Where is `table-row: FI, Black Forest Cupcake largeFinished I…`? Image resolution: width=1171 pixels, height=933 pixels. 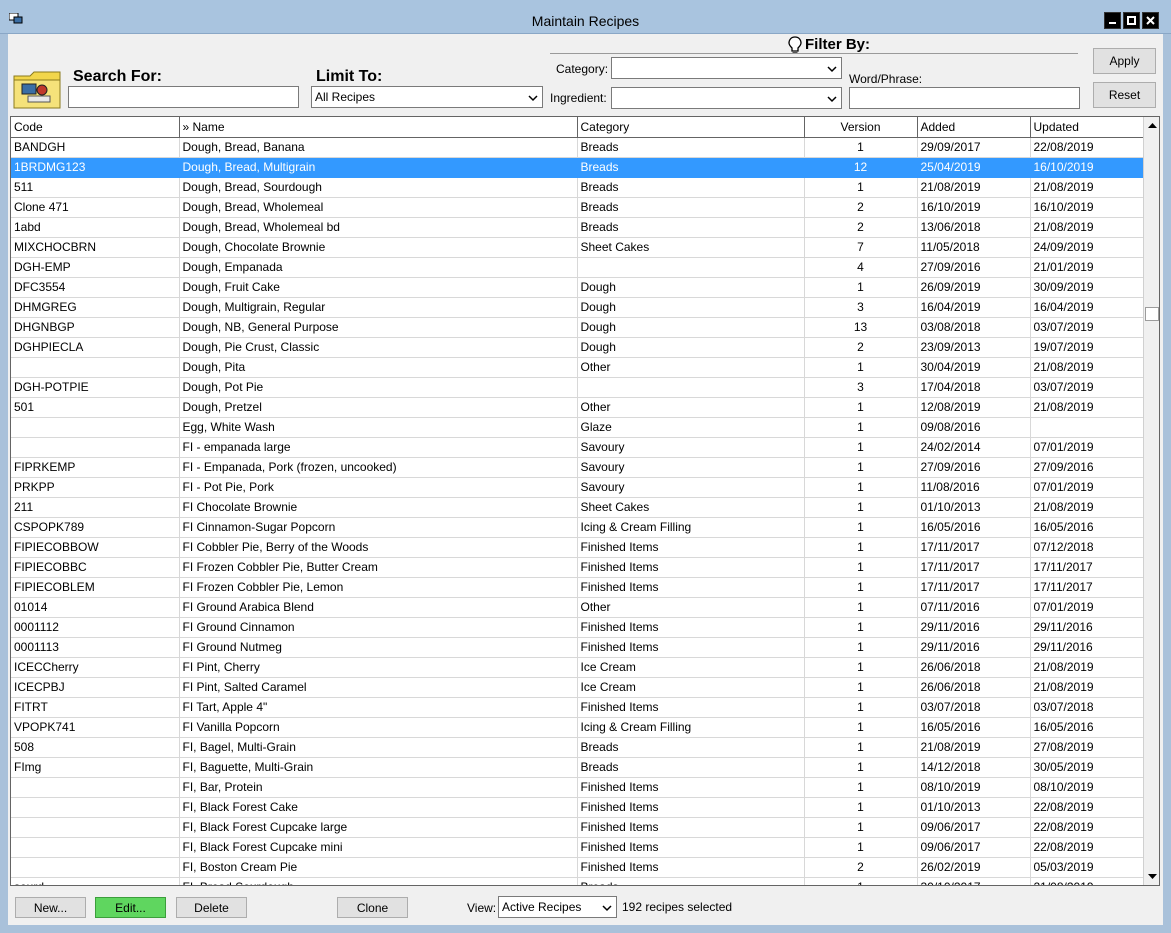
table-row: FI, Black Forest Cupcake largeFinished I… is located at coordinates (577, 827).